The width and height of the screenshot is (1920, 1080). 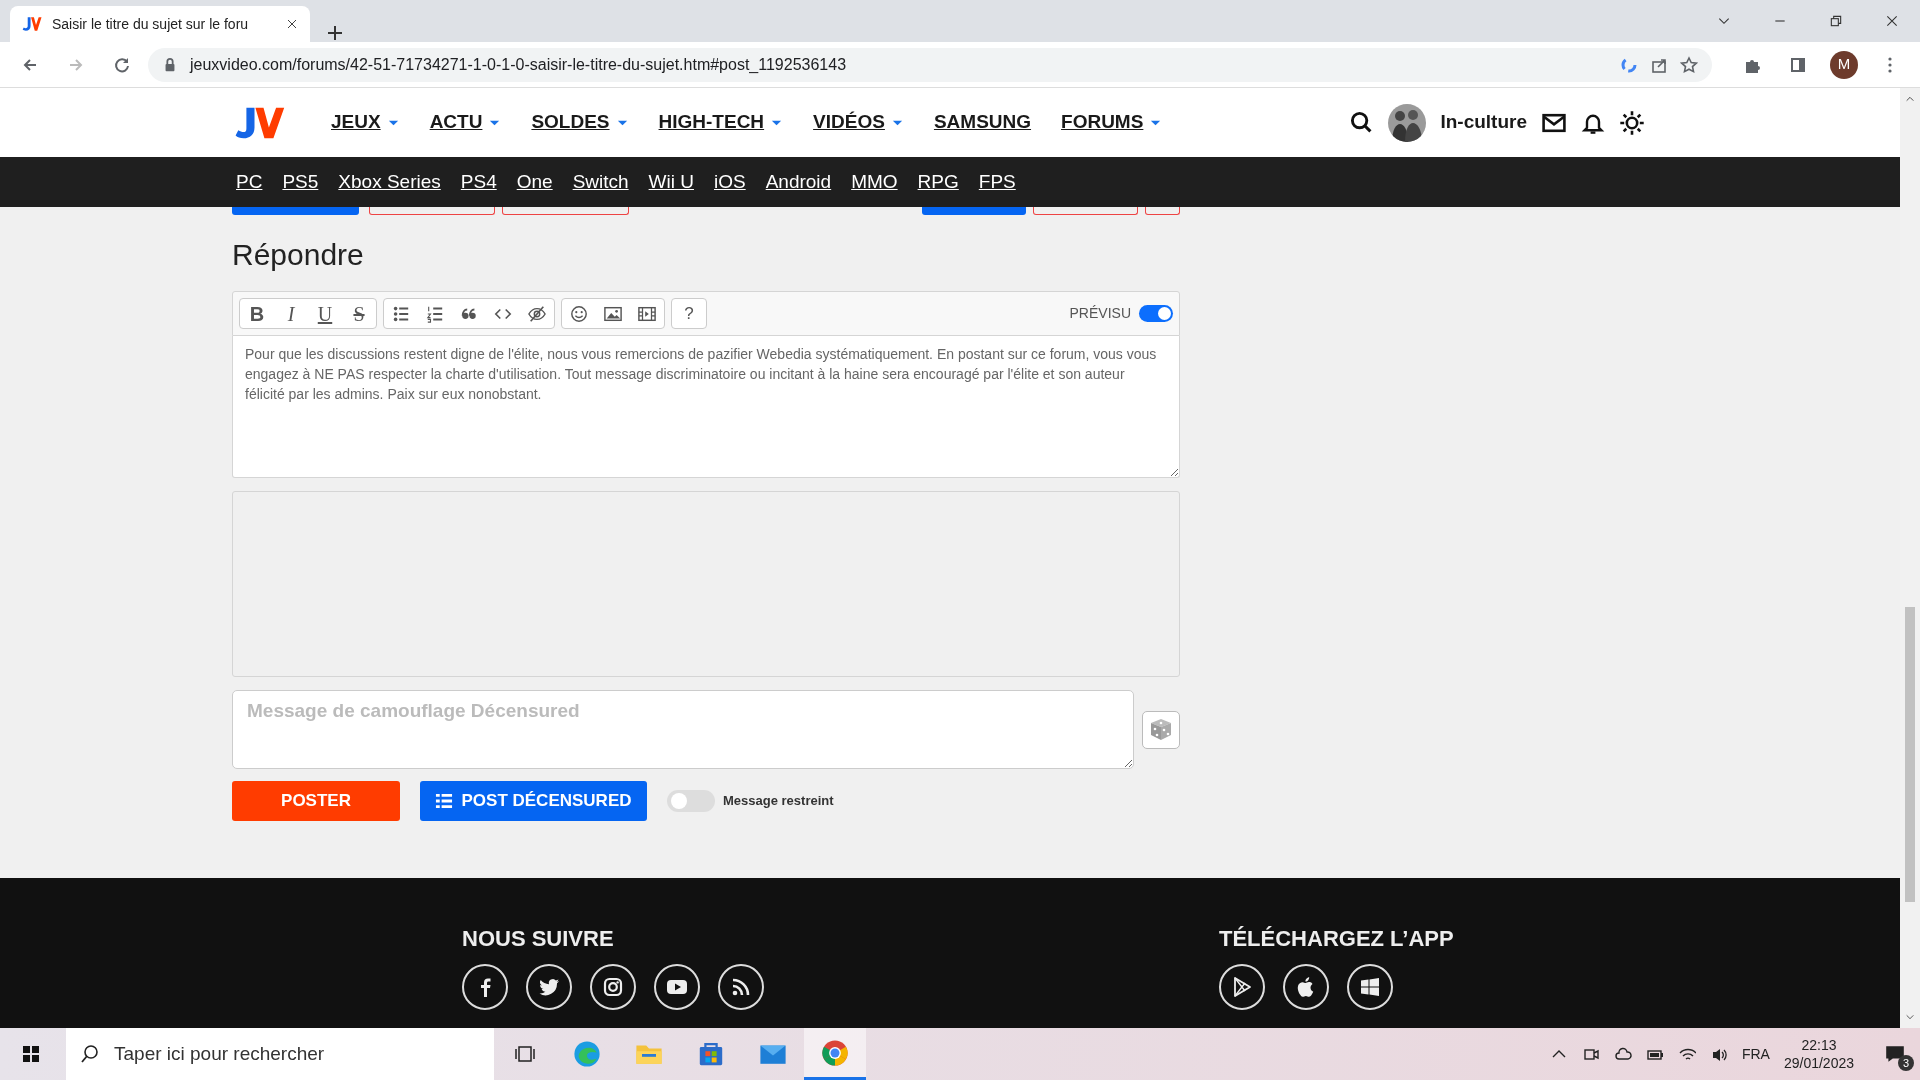 I want to click on platform-link: PS4, so click(x=478, y=182).